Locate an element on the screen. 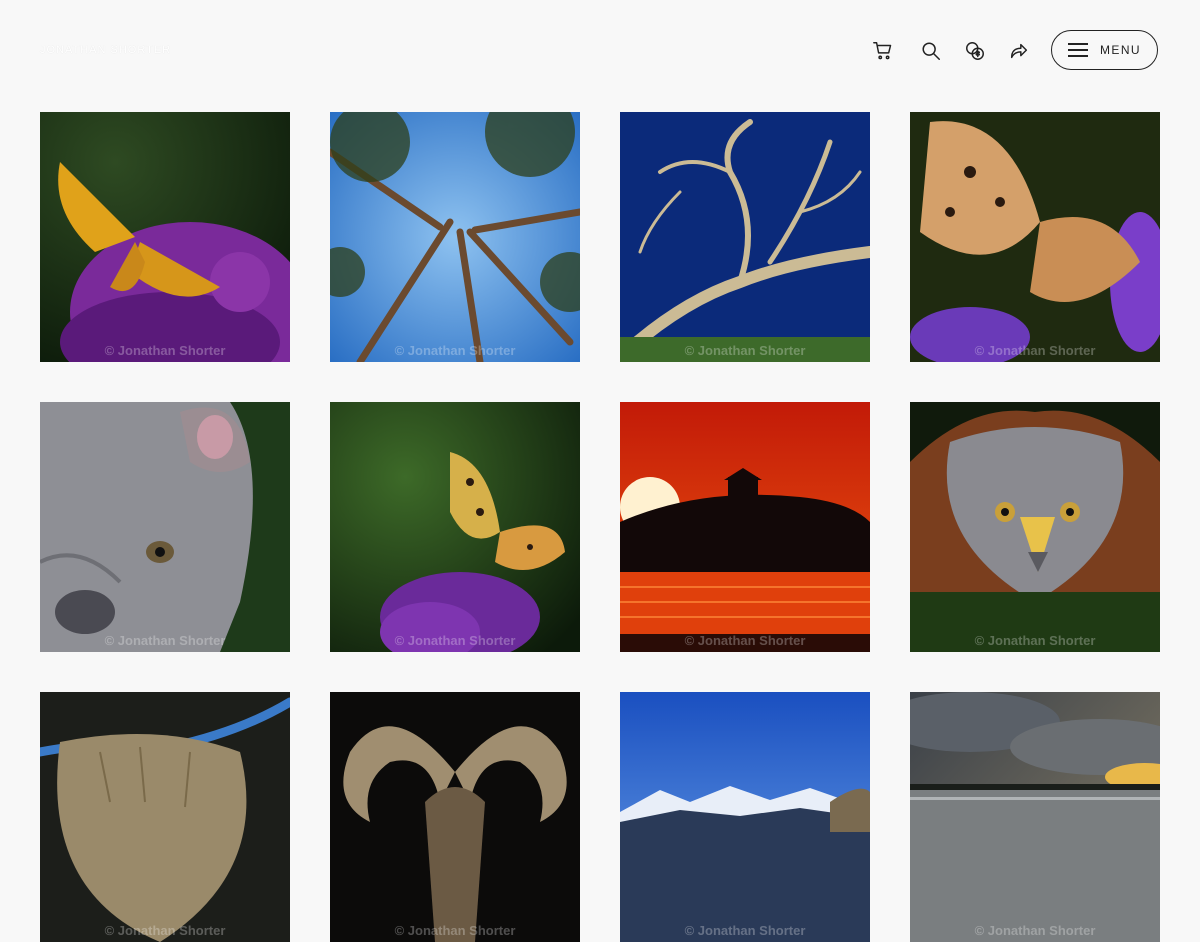 Image resolution: width=1200 pixels, height=942 pixels. share-icon is located at coordinates (1019, 51).